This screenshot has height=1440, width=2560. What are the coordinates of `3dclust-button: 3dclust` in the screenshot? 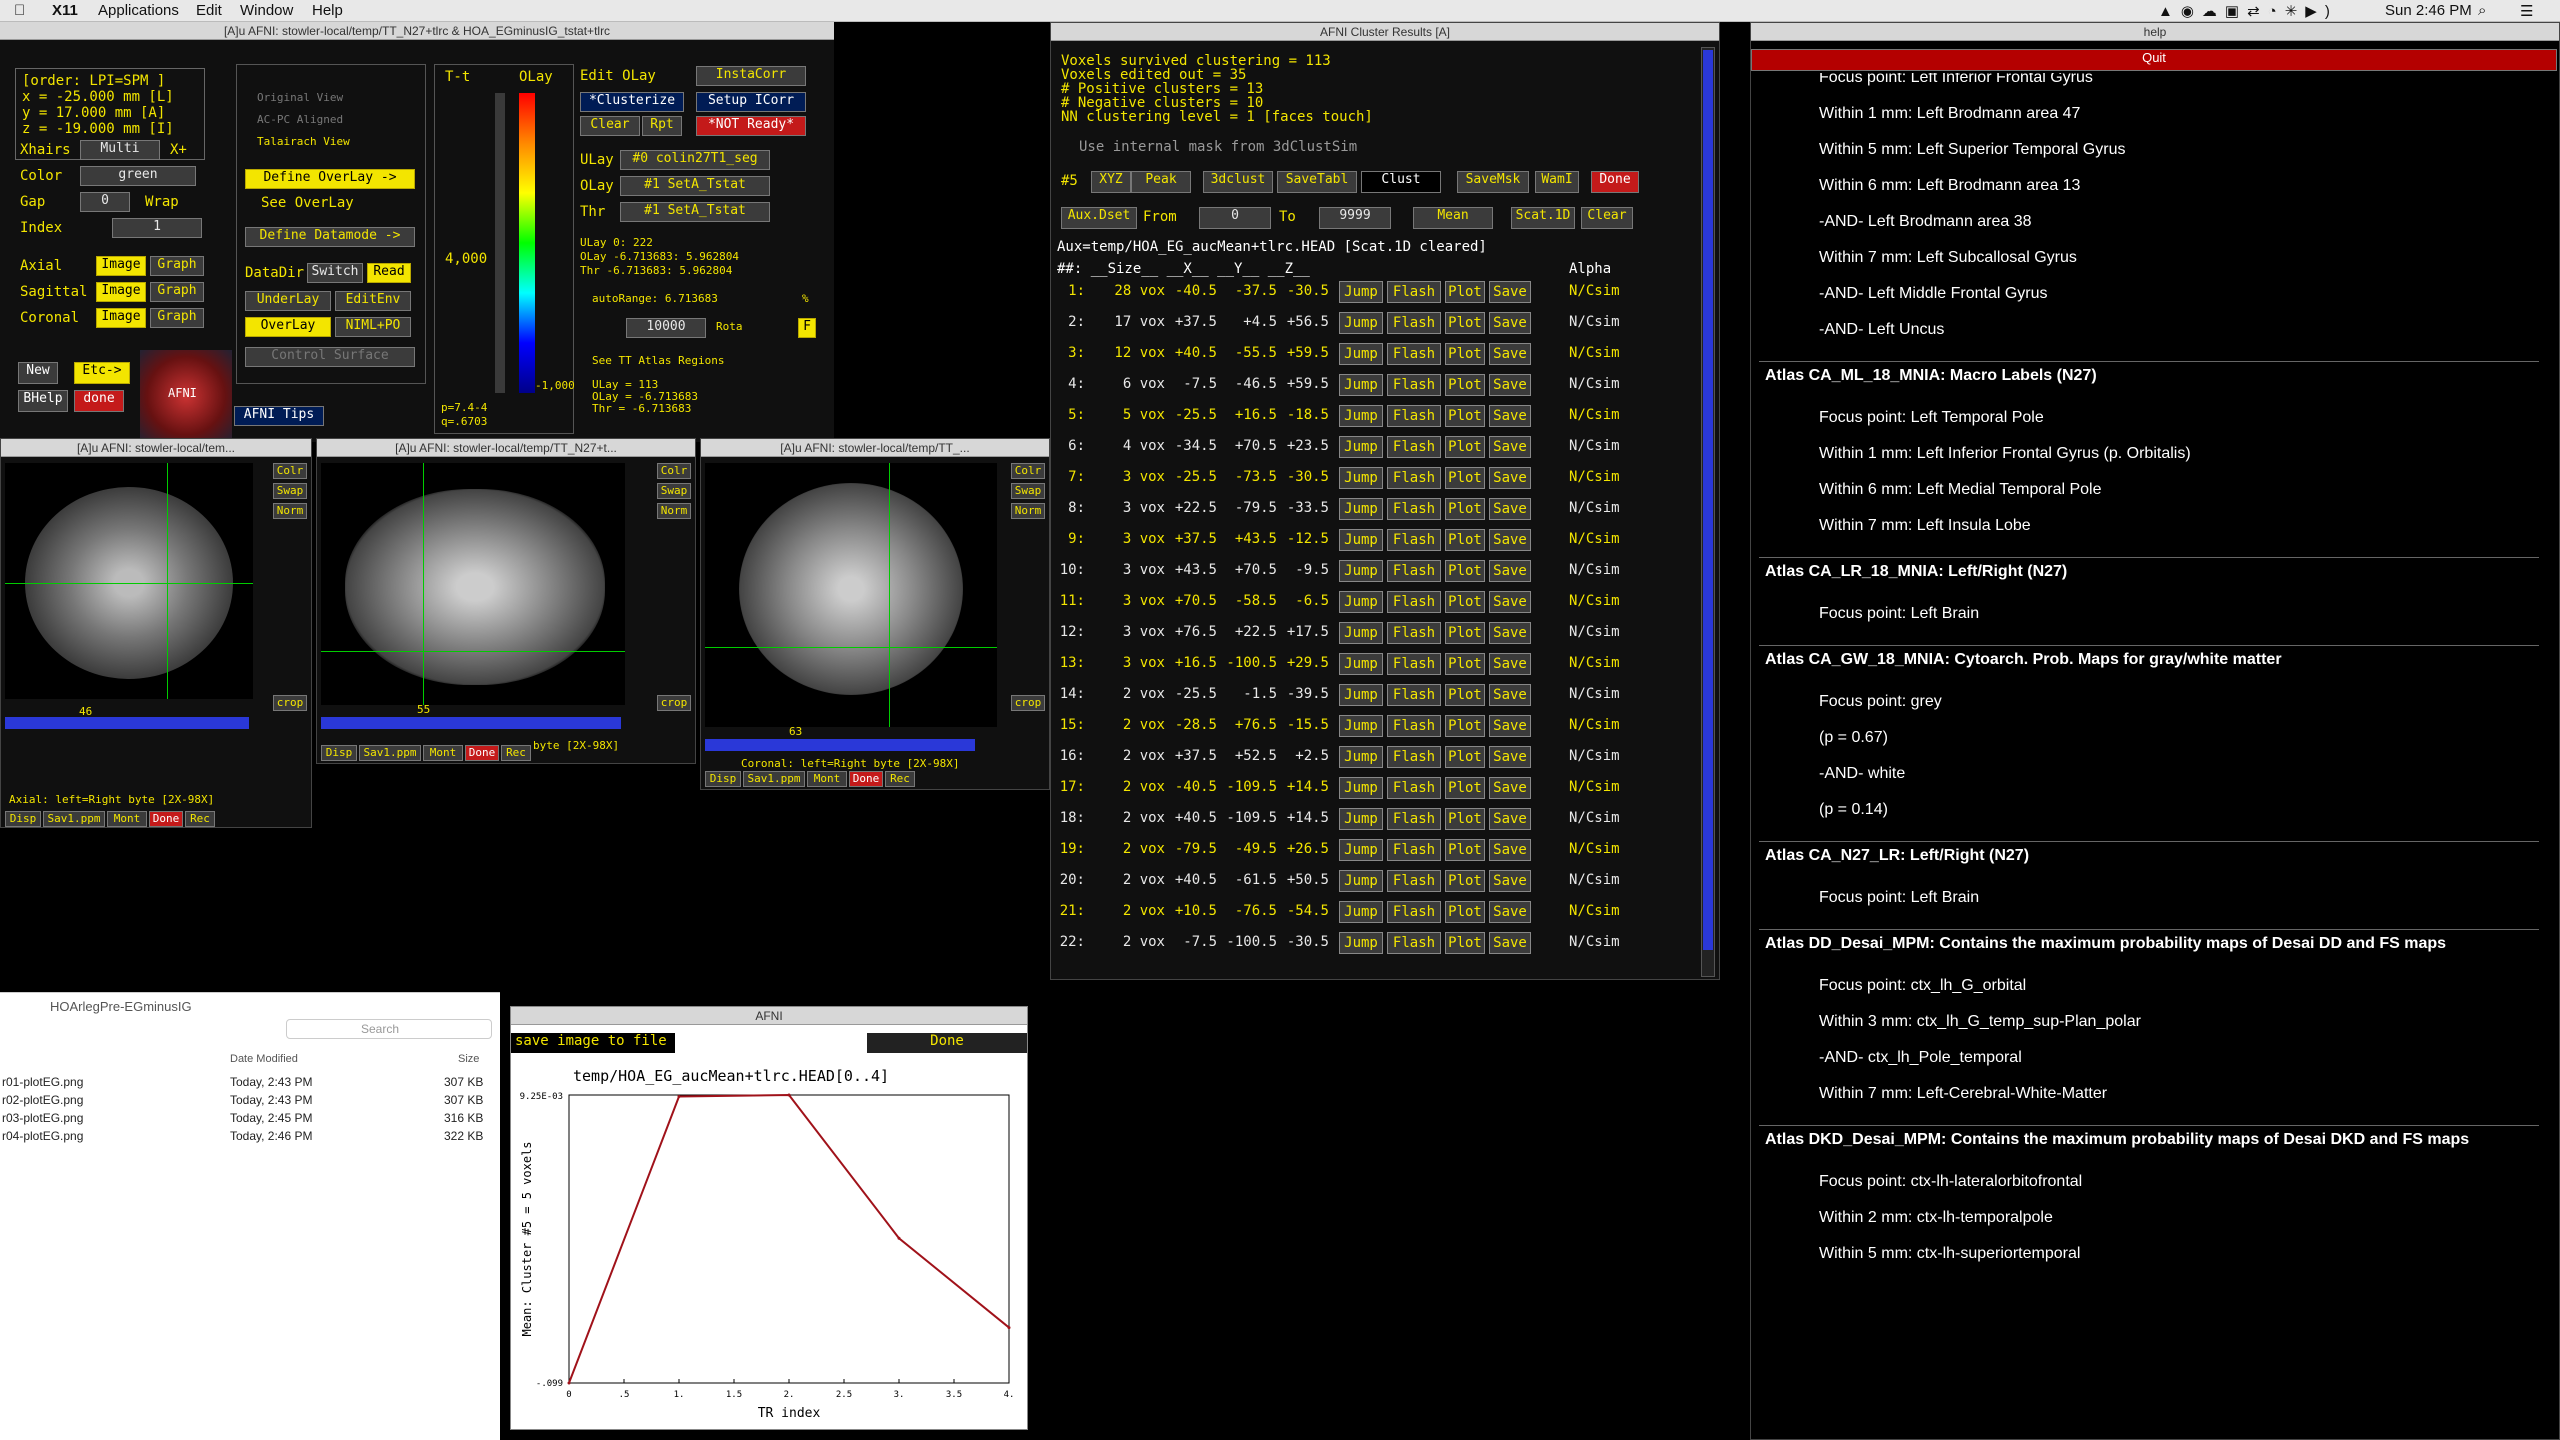 It's located at (1238, 182).